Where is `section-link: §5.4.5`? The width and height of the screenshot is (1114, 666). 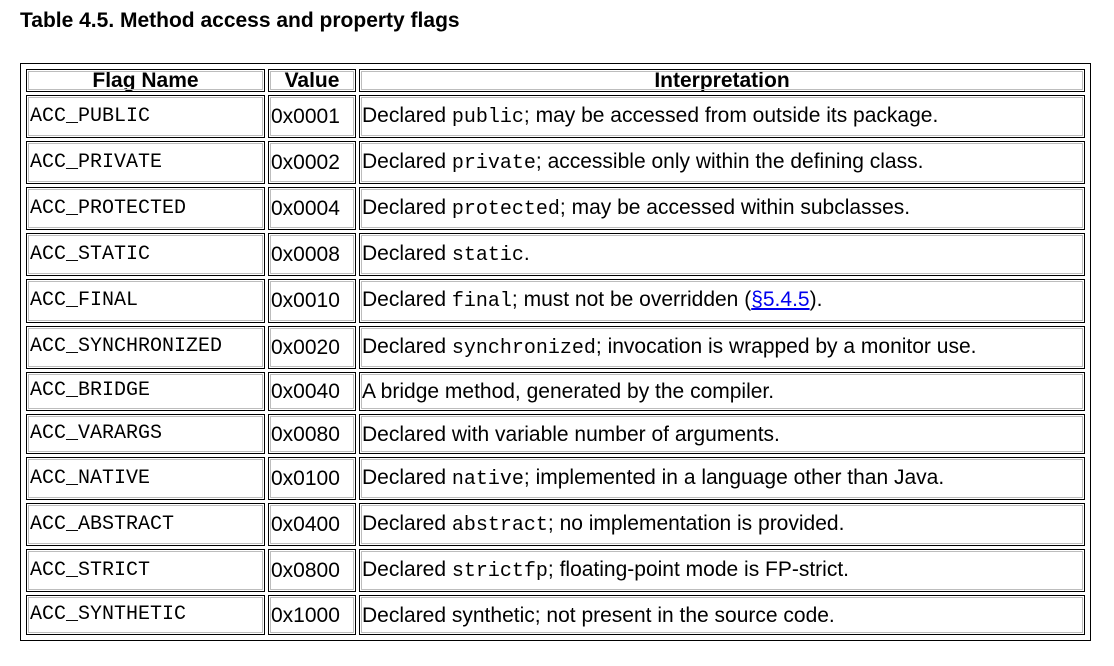 section-link: §5.4.5 is located at coordinates (780, 299).